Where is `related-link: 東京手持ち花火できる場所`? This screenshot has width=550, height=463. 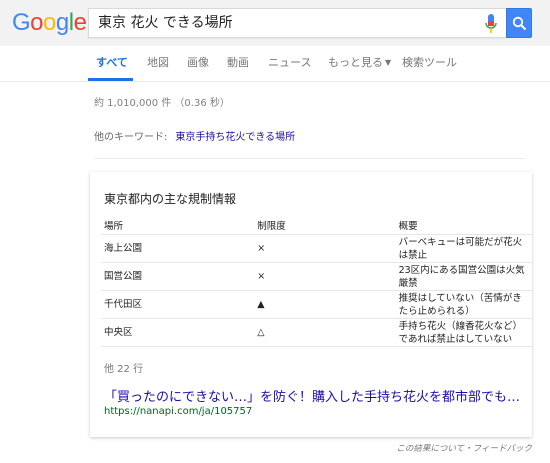
related-link: 東京手持ち花火できる場所 is located at coordinates (235, 137).